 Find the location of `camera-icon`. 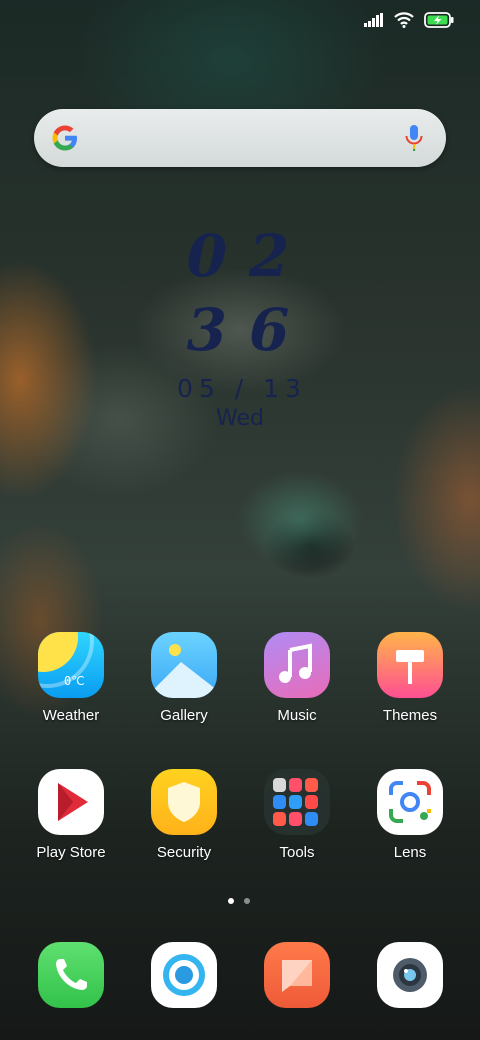

camera-icon is located at coordinates (410, 975).